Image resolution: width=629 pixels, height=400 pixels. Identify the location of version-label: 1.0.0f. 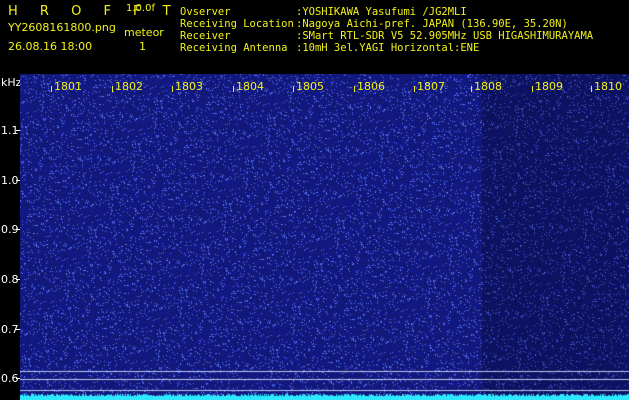
(140, 8).